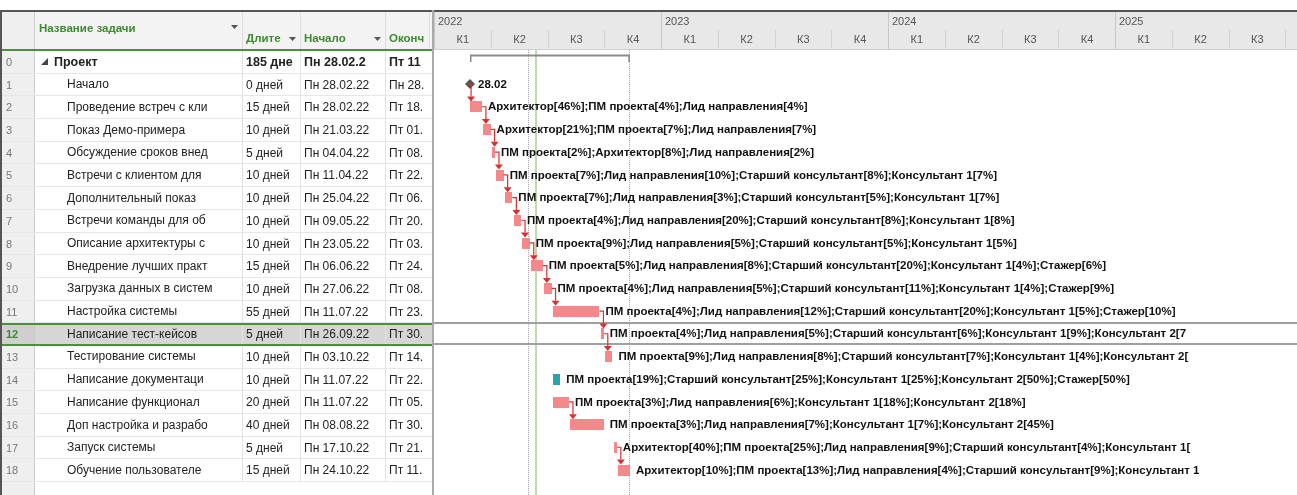  Describe the element at coordinates (217, 62) in the screenshot. I see `task-row: 0 Проект 185 дне Пн 28.02.2 Пт 11` at that location.